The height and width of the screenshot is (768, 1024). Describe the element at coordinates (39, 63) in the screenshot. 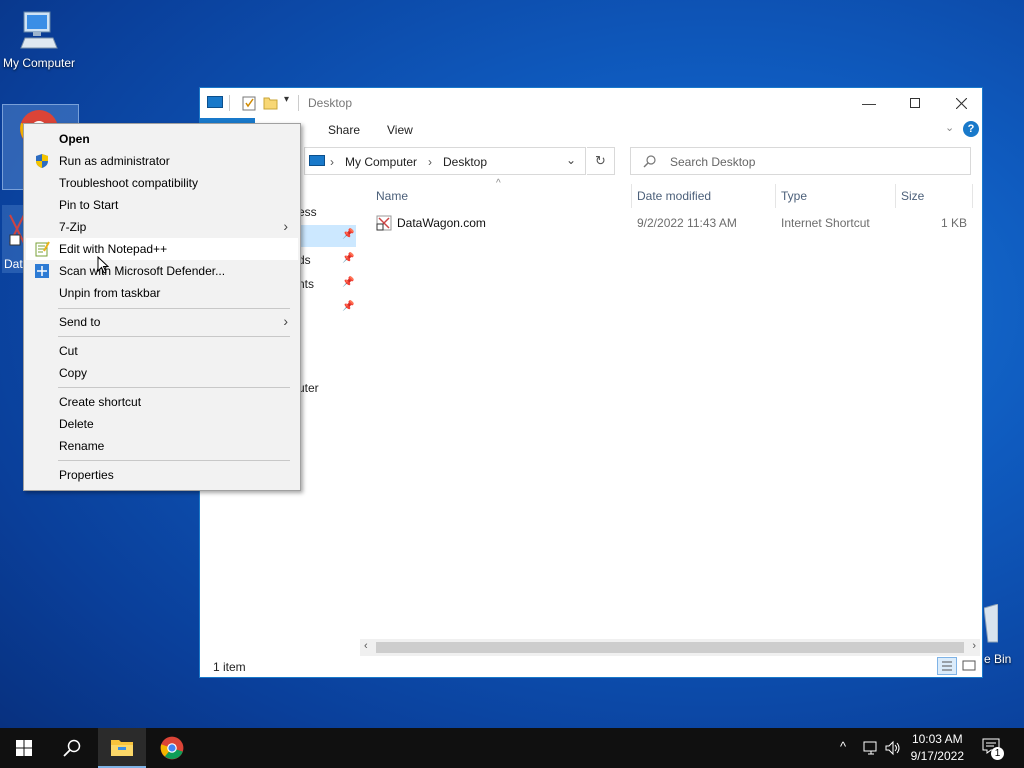

I see `desktop-icon-label: My Computer` at that location.